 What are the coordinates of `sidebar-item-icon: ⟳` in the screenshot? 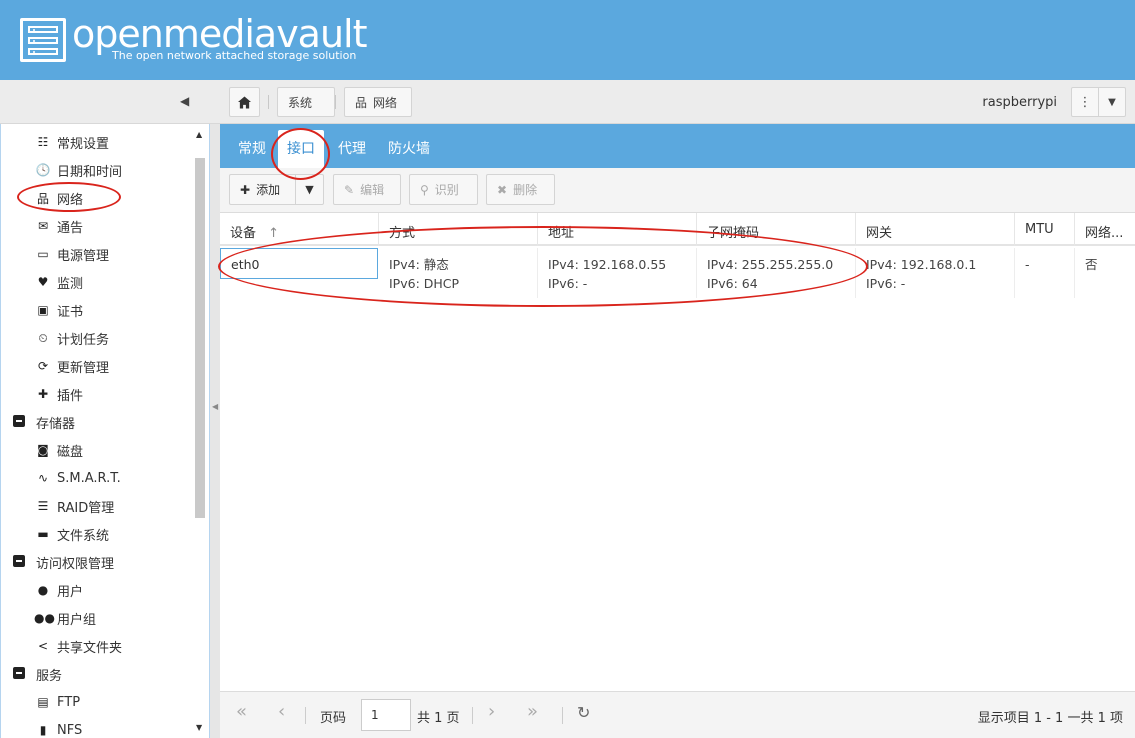 It's located at (43, 366).